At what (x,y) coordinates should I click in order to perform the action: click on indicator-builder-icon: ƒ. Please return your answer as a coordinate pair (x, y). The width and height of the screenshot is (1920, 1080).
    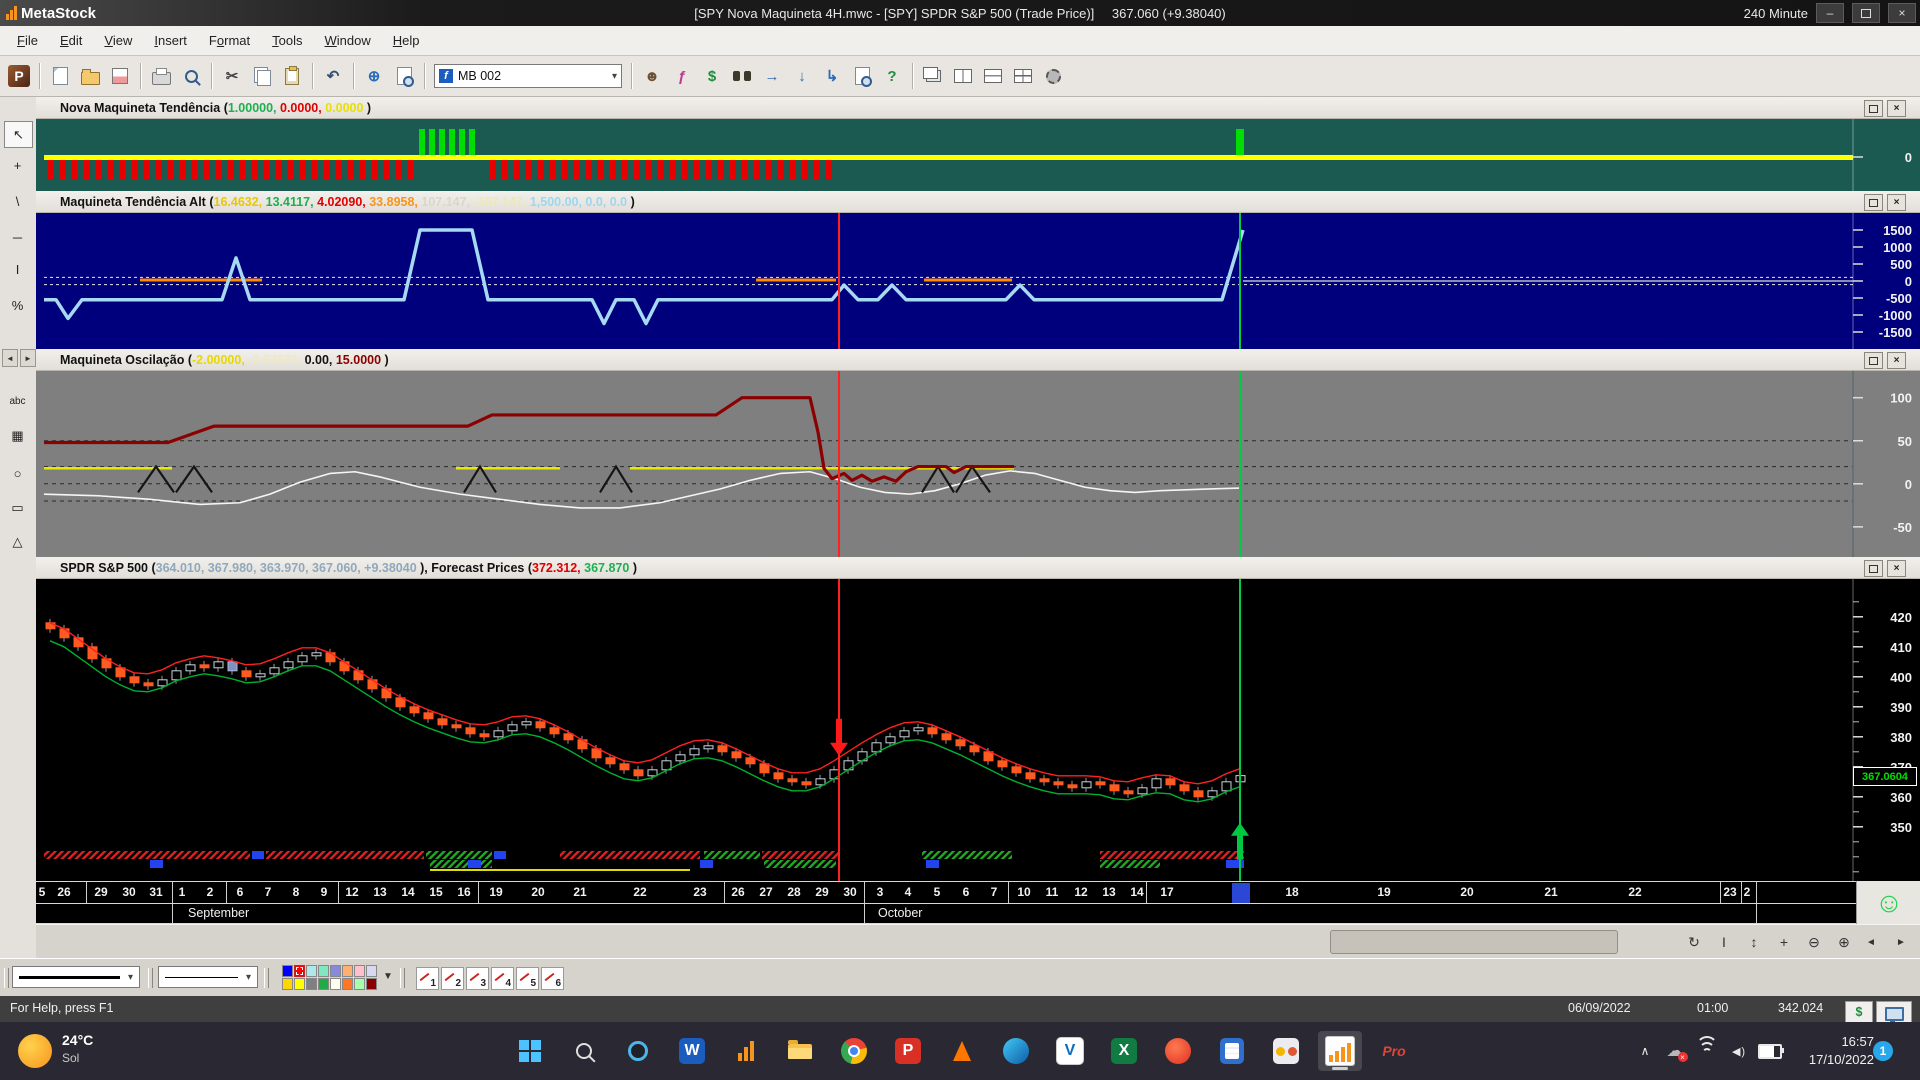
    Looking at the image, I should click on (682, 76).